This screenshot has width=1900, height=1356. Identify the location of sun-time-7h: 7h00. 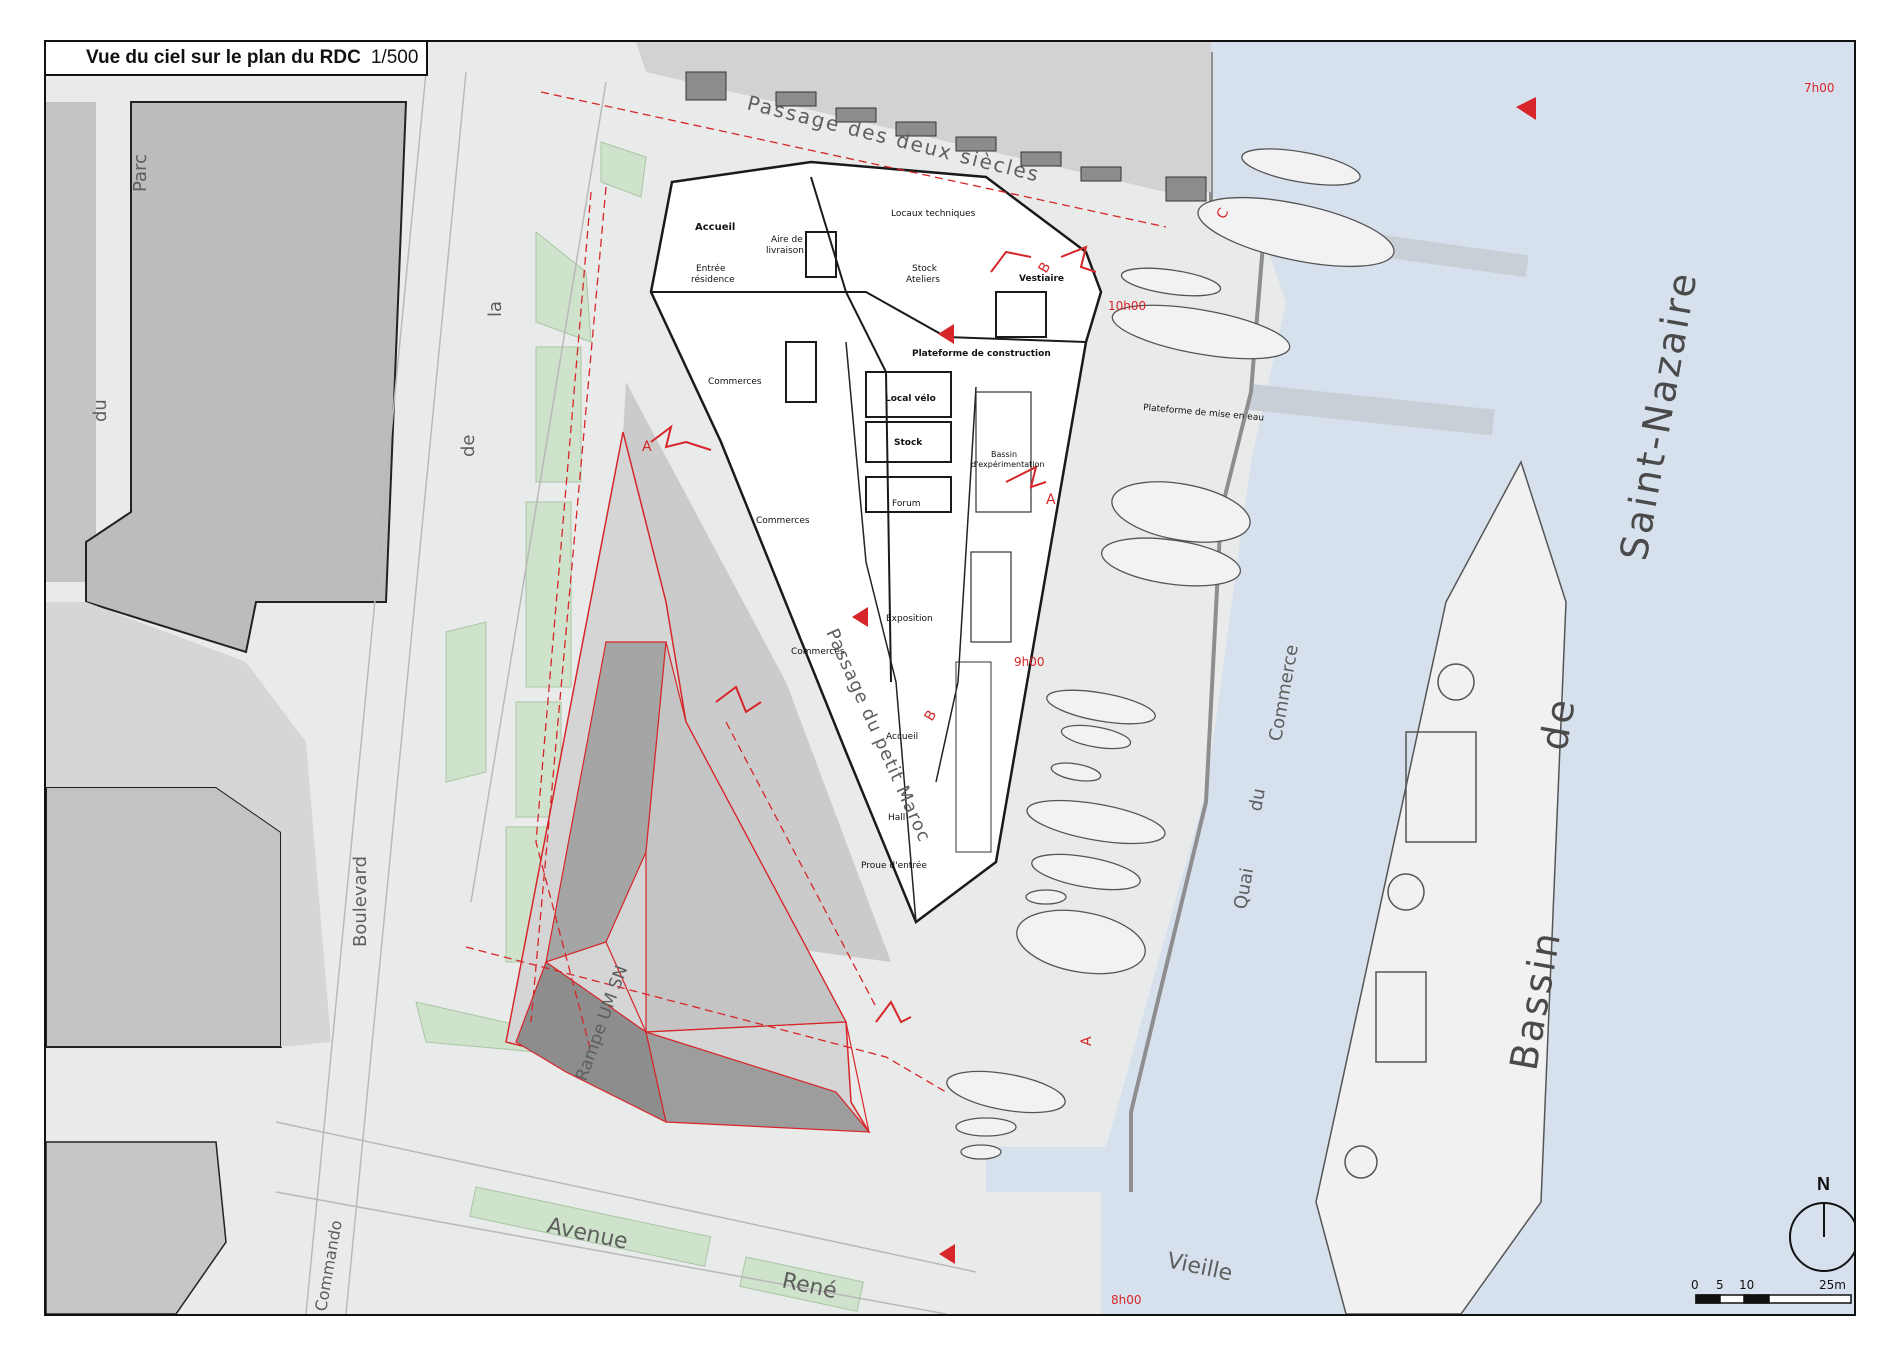
(1819, 88).